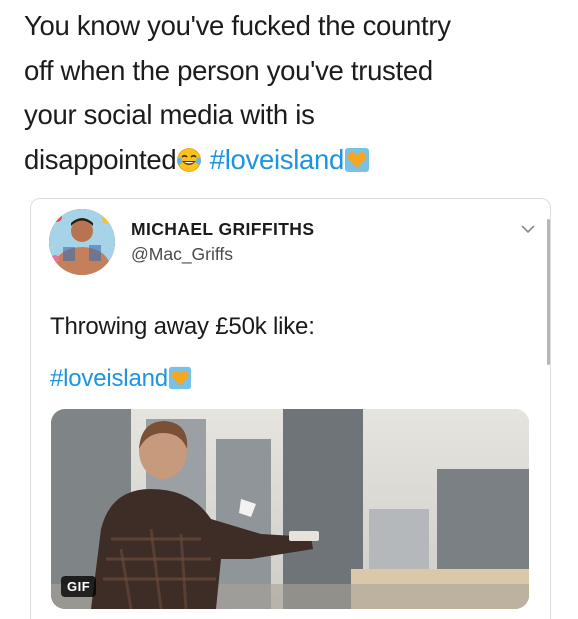 Image resolution: width=578 pixels, height=619 pixels. I want to click on tweet-hashtag-row: #loveisland, so click(121, 379).